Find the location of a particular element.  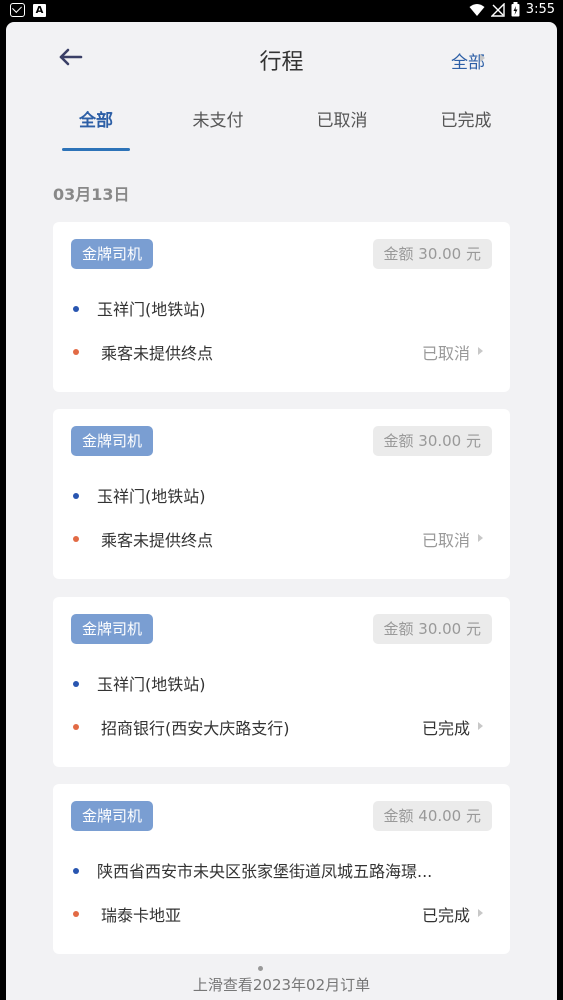

loading-dot-icon is located at coordinates (260, 968).